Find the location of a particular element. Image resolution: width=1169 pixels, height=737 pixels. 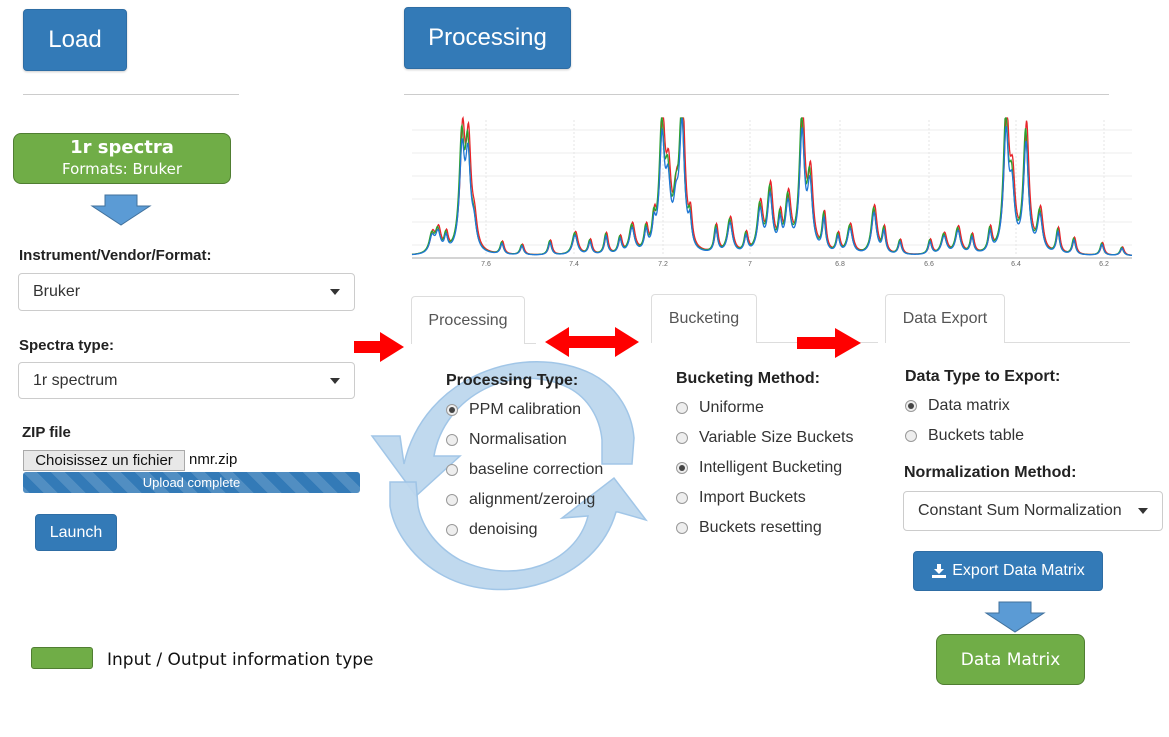

spectrum-lines is located at coordinates (772, 186).